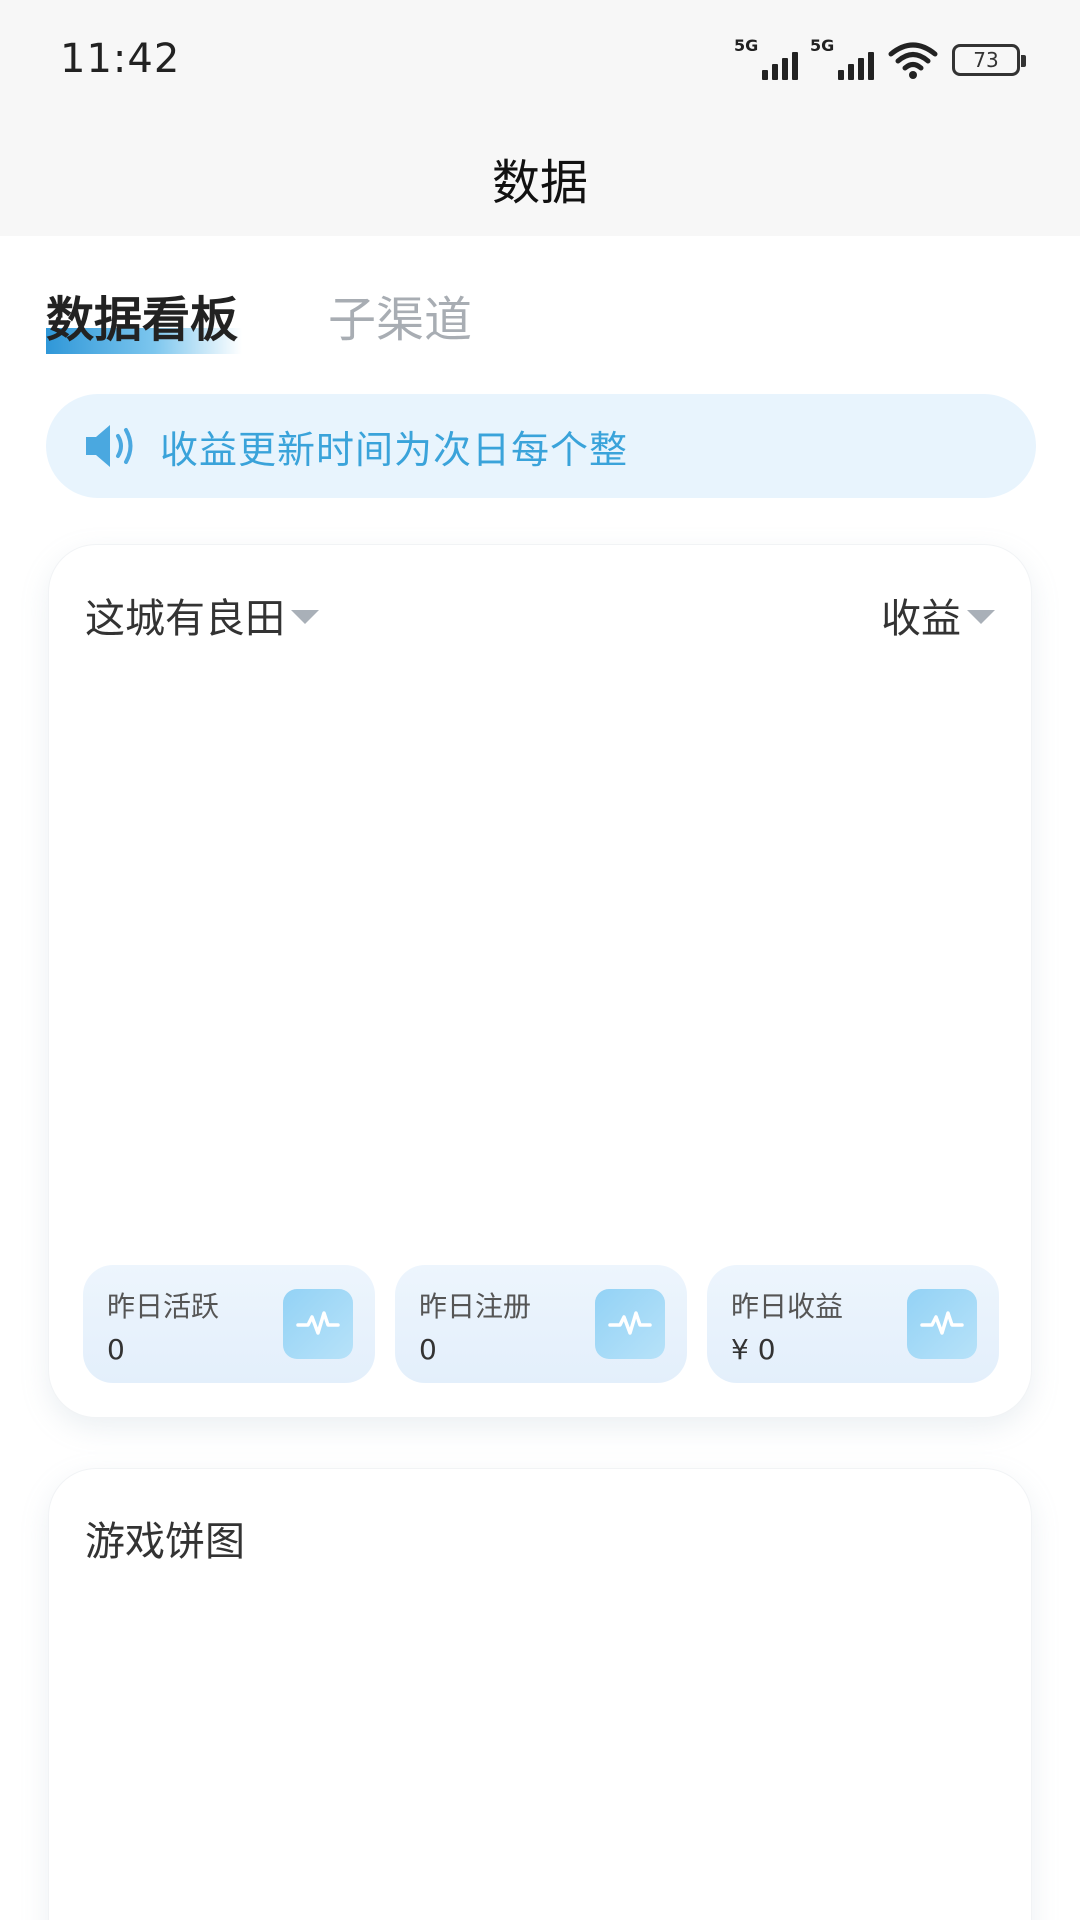  I want to click on battery-icon: 73, so click(989, 60).